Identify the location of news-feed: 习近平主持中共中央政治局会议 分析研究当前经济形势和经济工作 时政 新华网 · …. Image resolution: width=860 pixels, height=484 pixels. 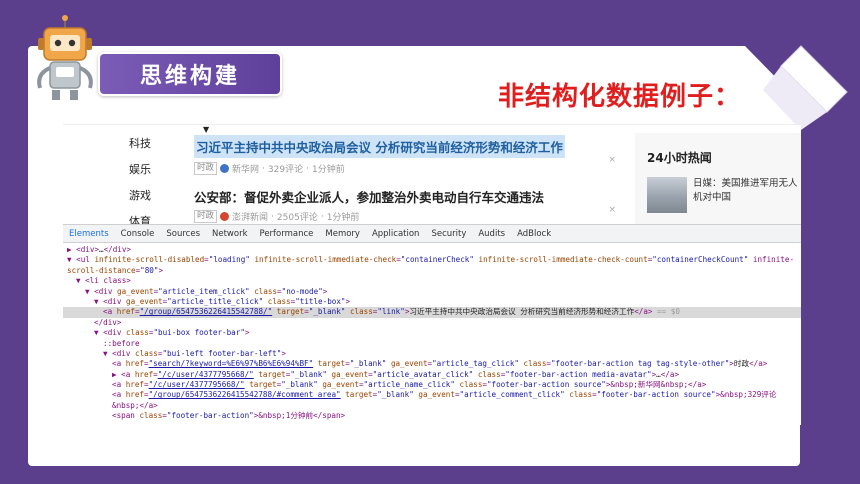
(405, 175).